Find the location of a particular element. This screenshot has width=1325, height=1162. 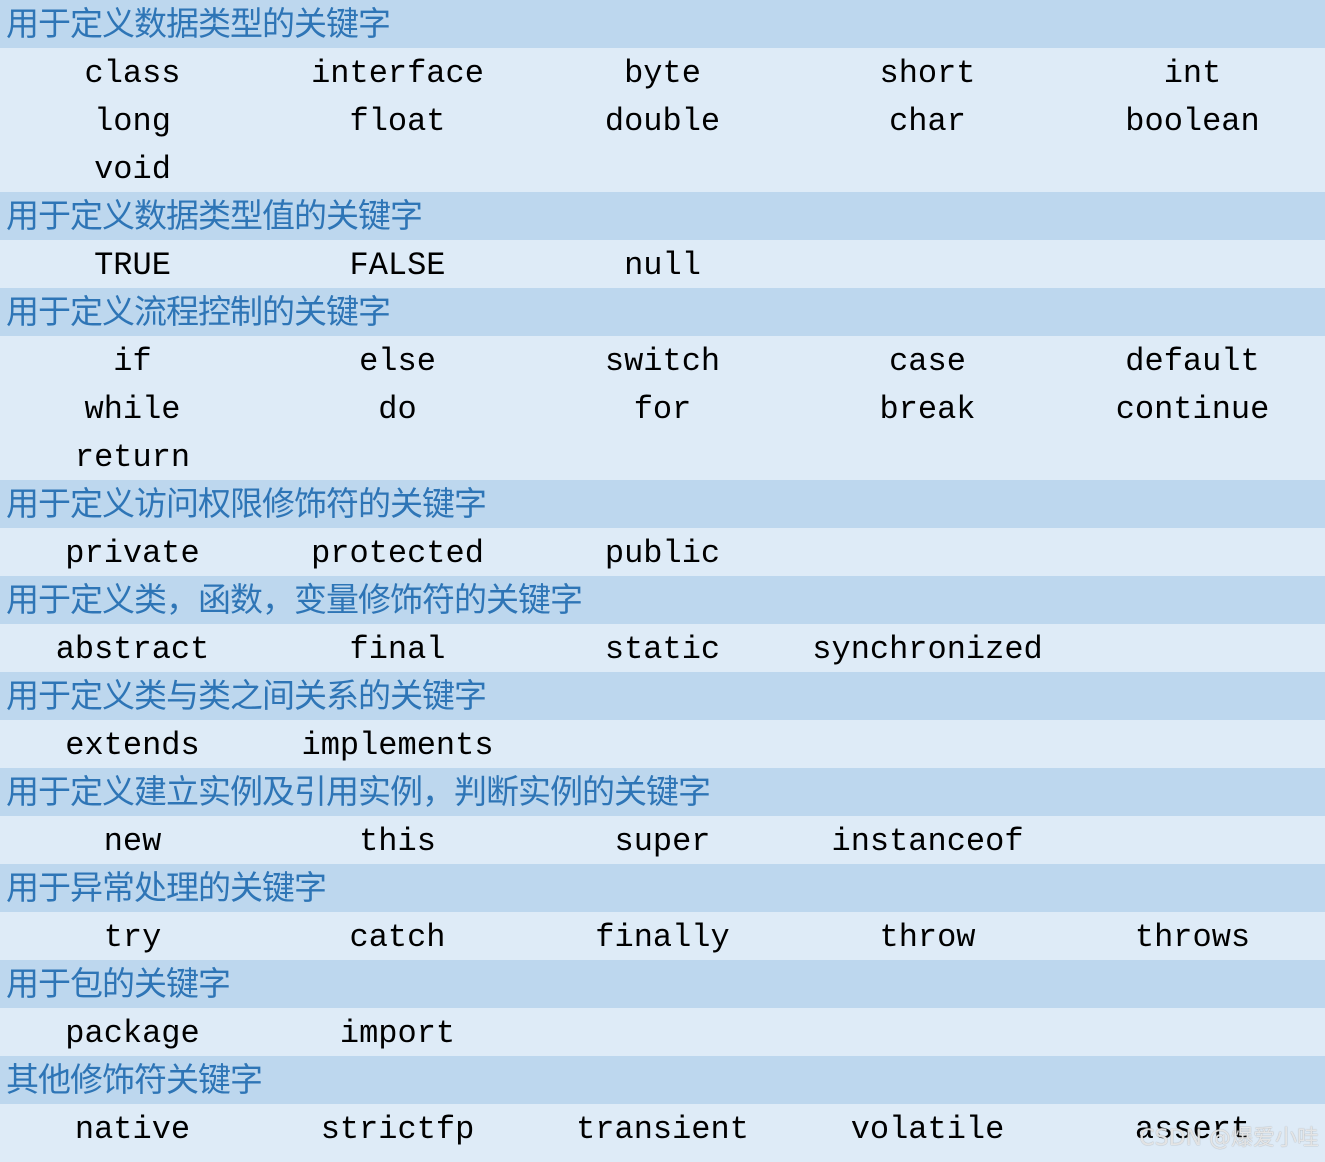

keyword-cell: protected is located at coordinates (397, 553).